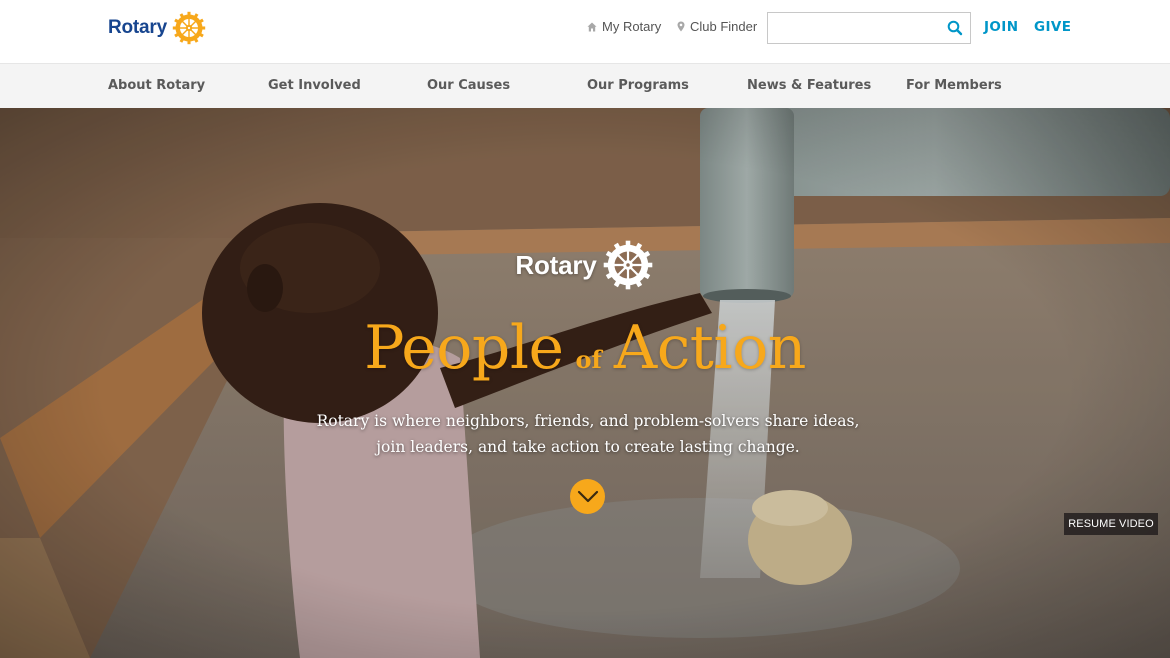 Image resolution: width=1170 pixels, height=658 pixels. What do you see at coordinates (954, 85) in the screenshot?
I see `nav-item-for-members: For Members` at bounding box center [954, 85].